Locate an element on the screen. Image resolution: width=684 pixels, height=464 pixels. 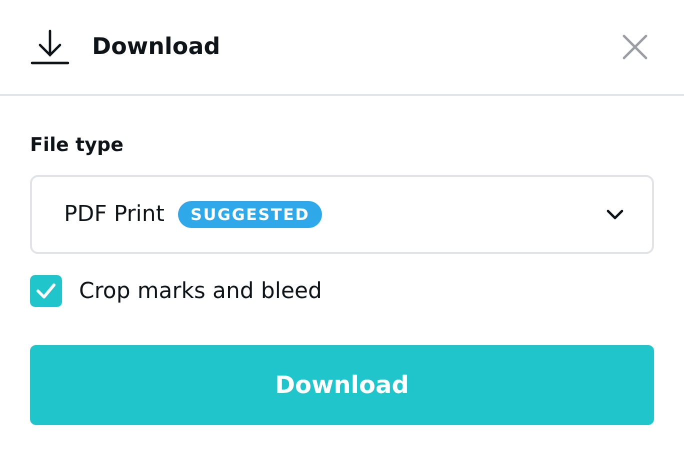
suggested-badge: SUGGESTED is located at coordinates (250, 214).